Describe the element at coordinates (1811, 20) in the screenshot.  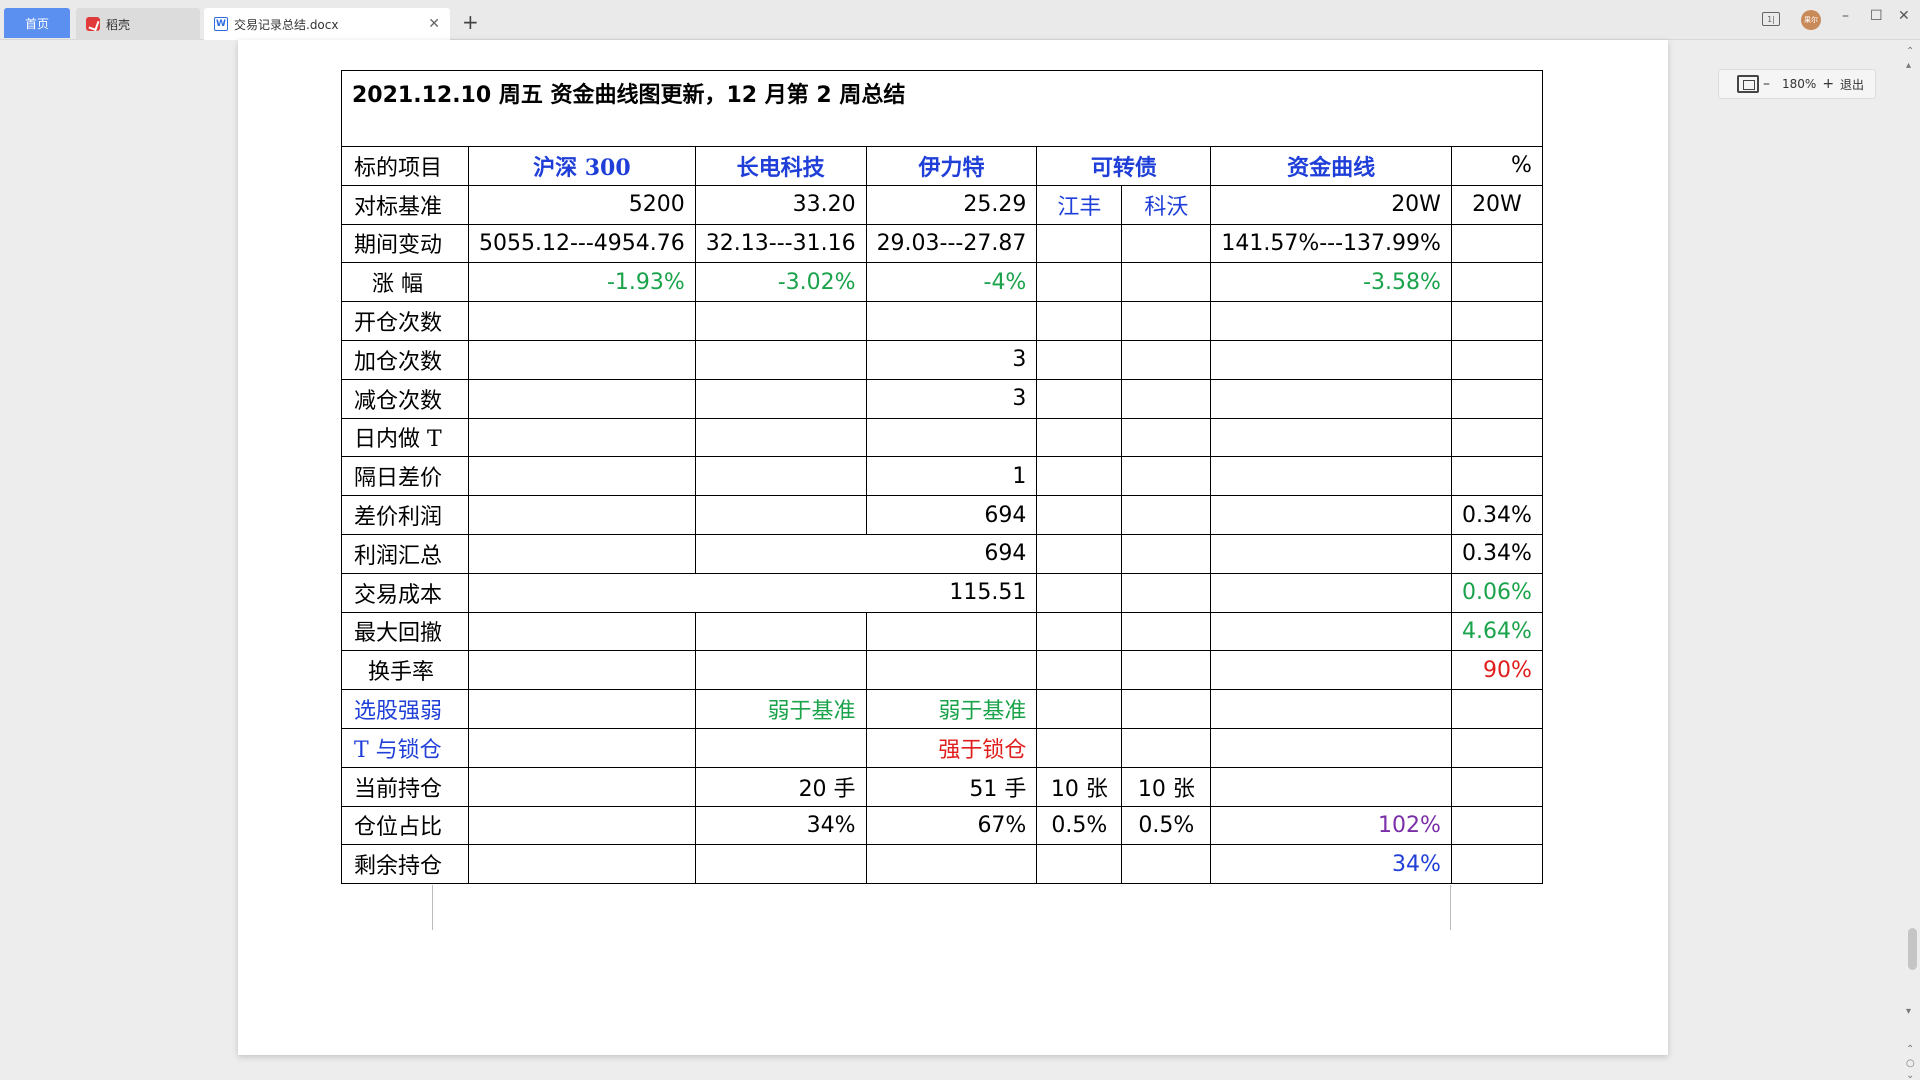
I see `avatar: 果尔` at that location.